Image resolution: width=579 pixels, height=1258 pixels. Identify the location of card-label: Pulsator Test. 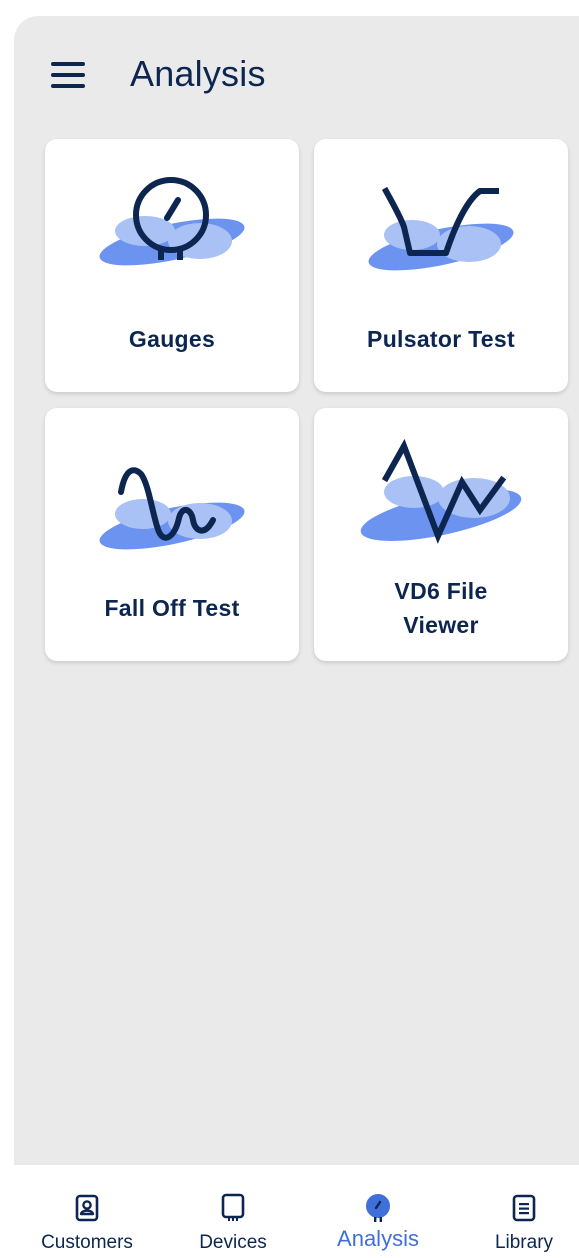
(441, 339).